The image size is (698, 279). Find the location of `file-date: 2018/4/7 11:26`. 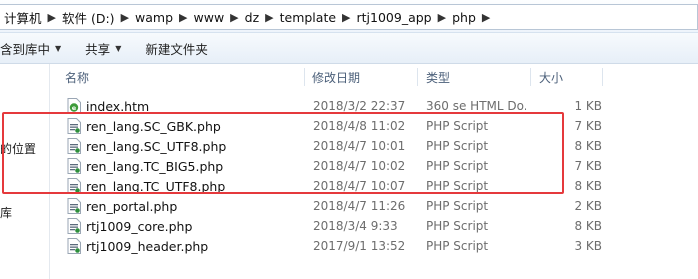

file-date: 2018/4/7 11:26 is located at coordinates (359, 206).